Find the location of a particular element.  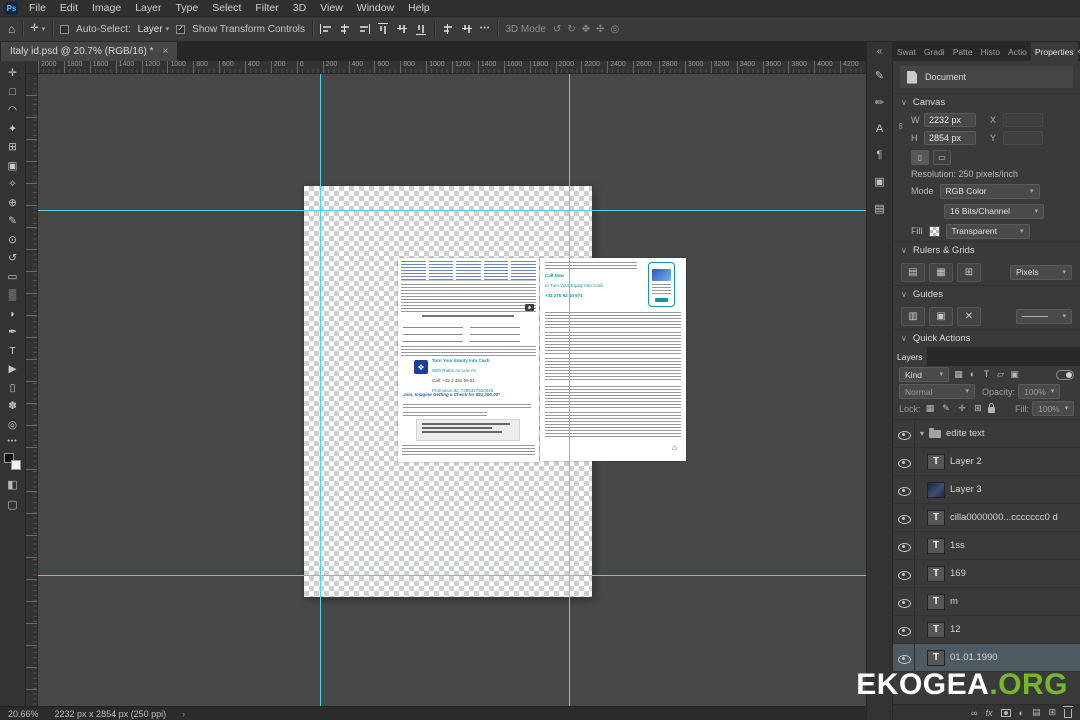

ruler-units-select: Pixels ▾ is located at coordinates (1041, 272).